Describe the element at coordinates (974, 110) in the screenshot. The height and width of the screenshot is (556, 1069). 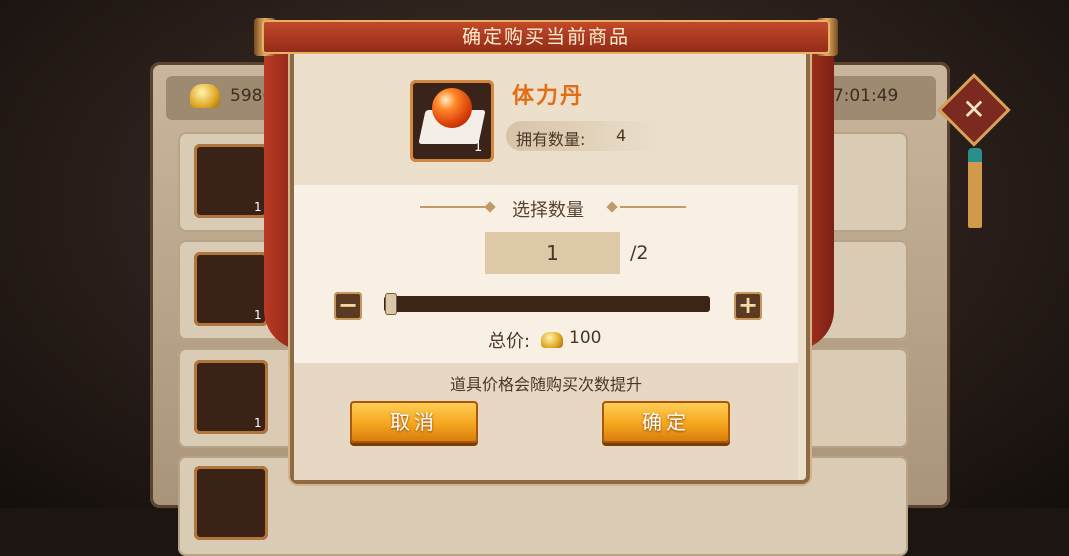
I see `close-icon: ✕` at that location.